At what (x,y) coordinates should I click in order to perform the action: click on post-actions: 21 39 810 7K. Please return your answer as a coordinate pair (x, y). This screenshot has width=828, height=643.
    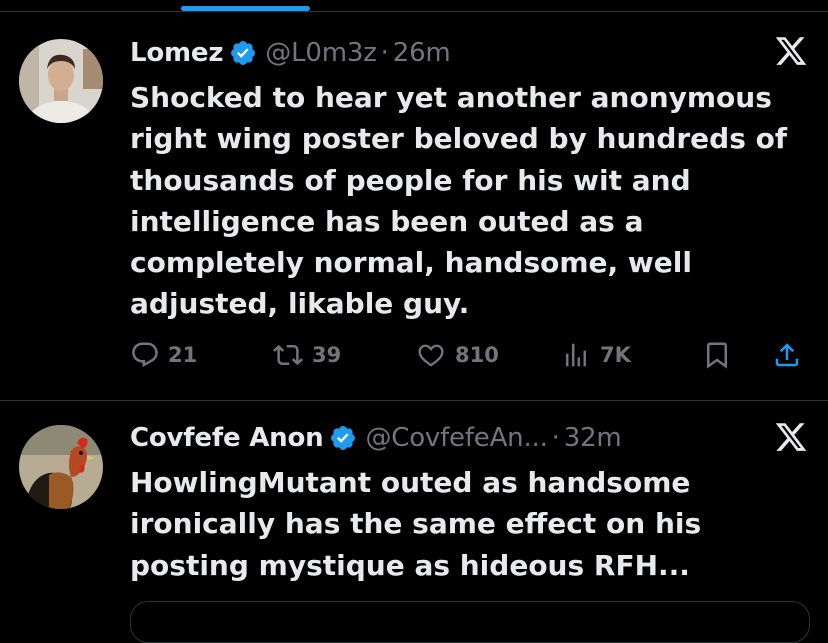
    Looking at the image, I should click on (470, 355).